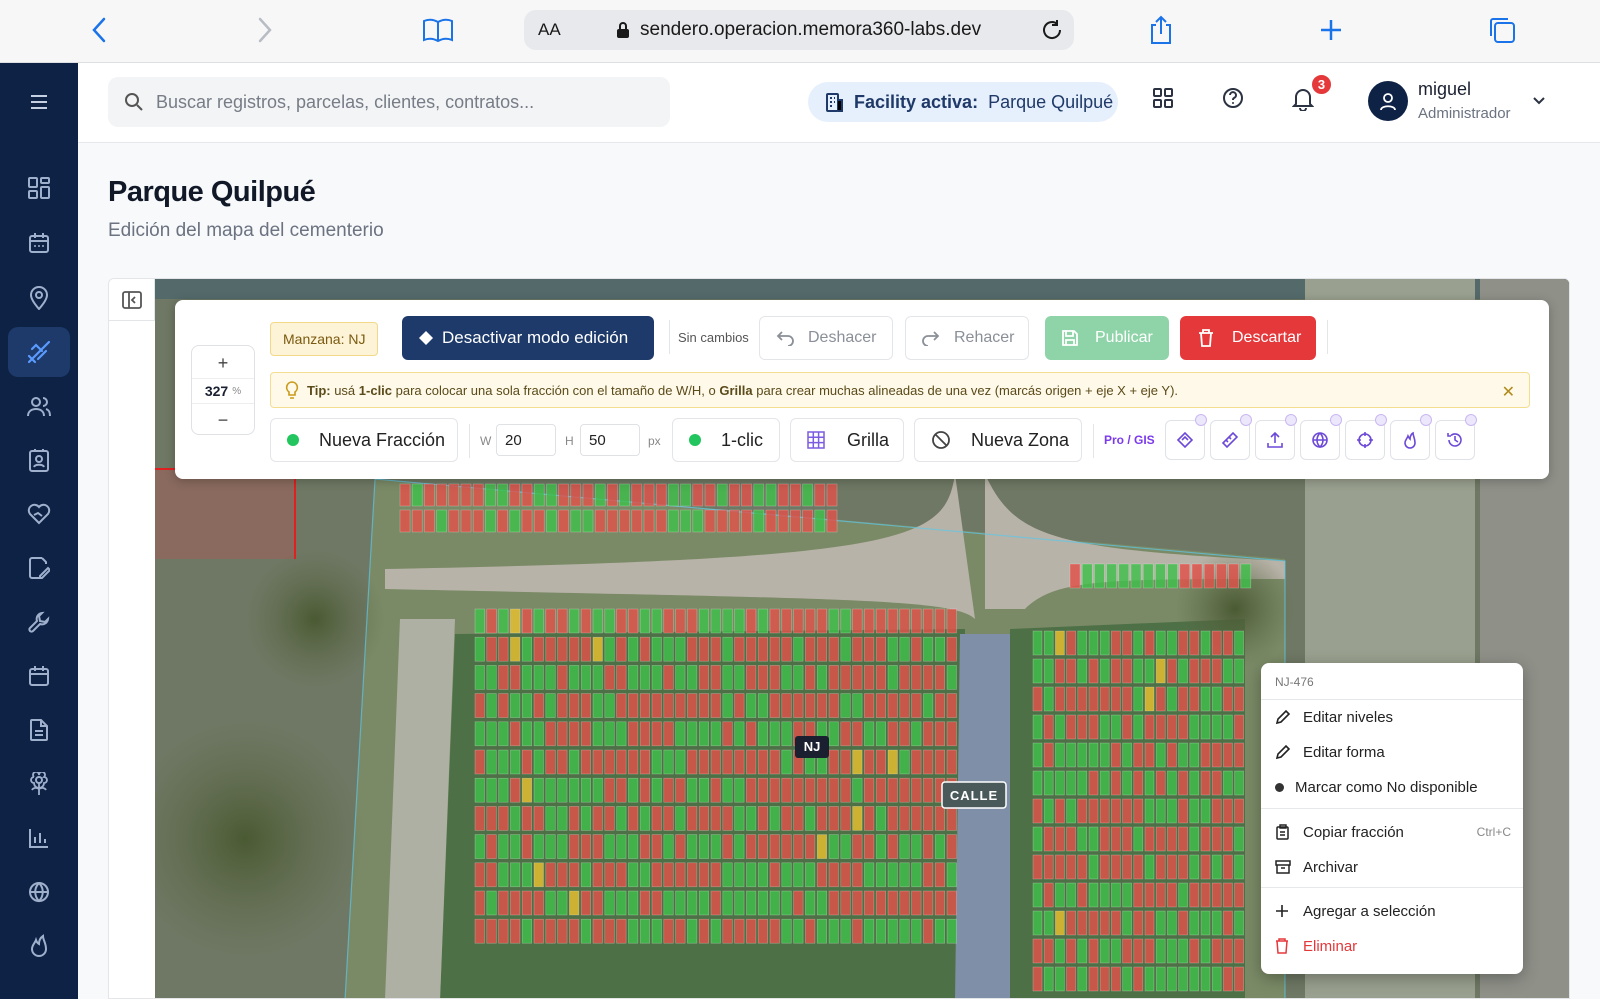 The height and width of the screenshot is (999, 1600). What do you see at coordinates (1331, 30) in the screenshot?
I see `new-tab-icon` at bounding box center [1331, 30].